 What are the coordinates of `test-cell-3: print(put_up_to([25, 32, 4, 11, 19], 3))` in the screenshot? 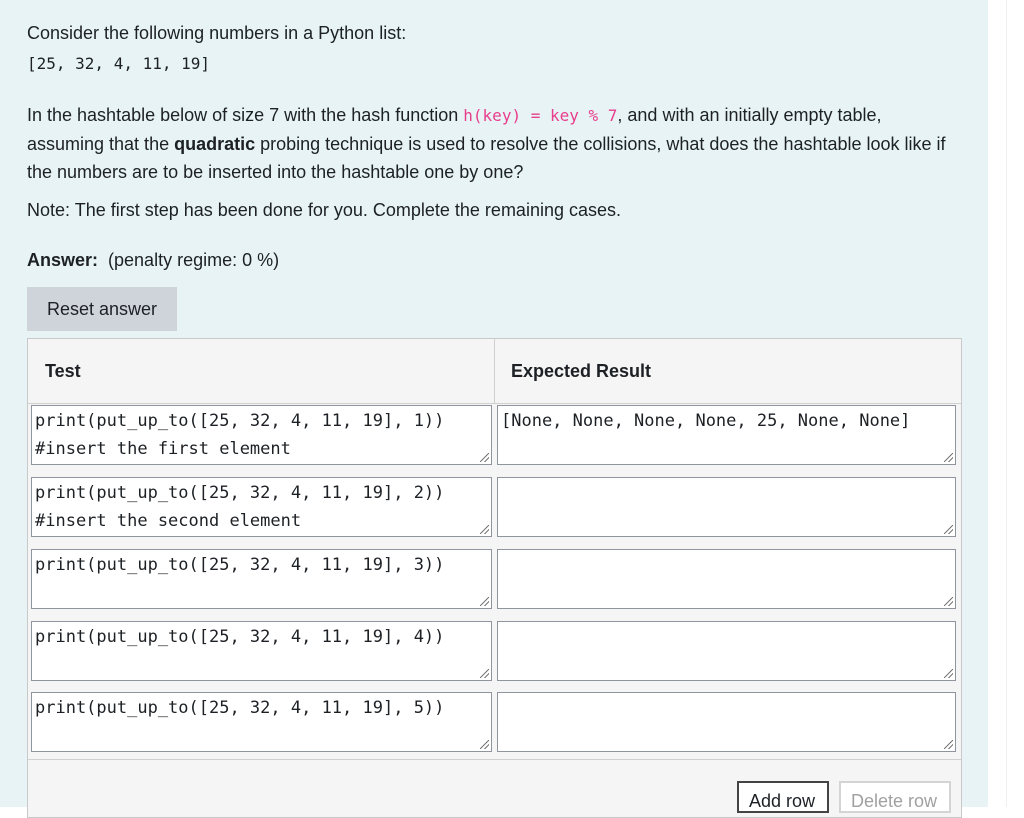 It's located at (261, 579).